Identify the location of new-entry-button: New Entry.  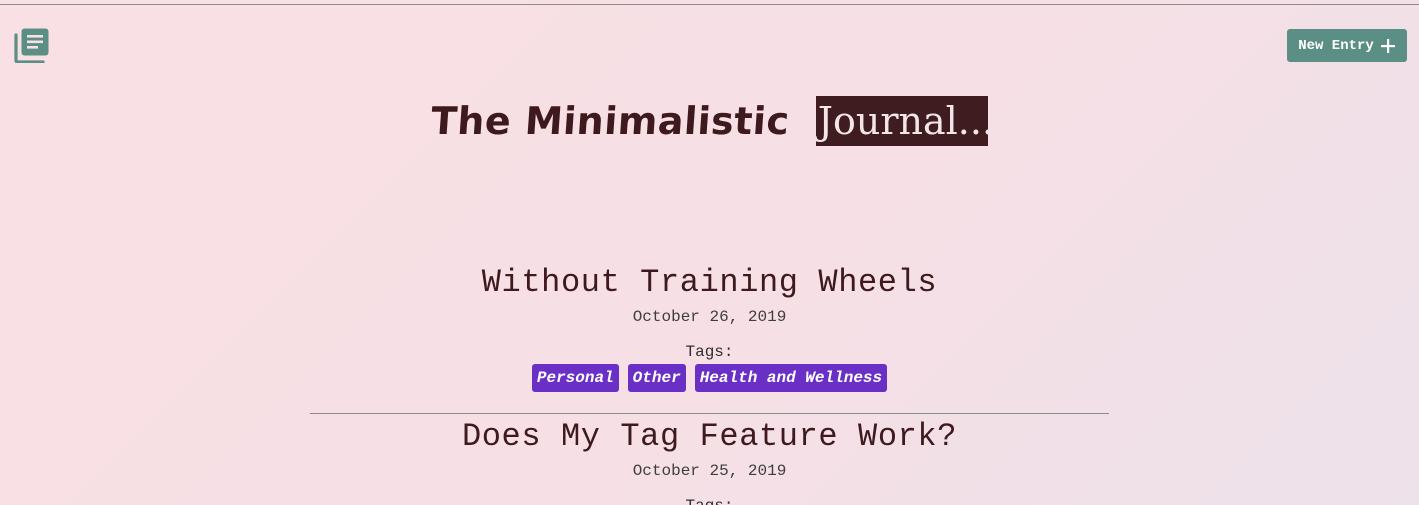
(1347, 45).